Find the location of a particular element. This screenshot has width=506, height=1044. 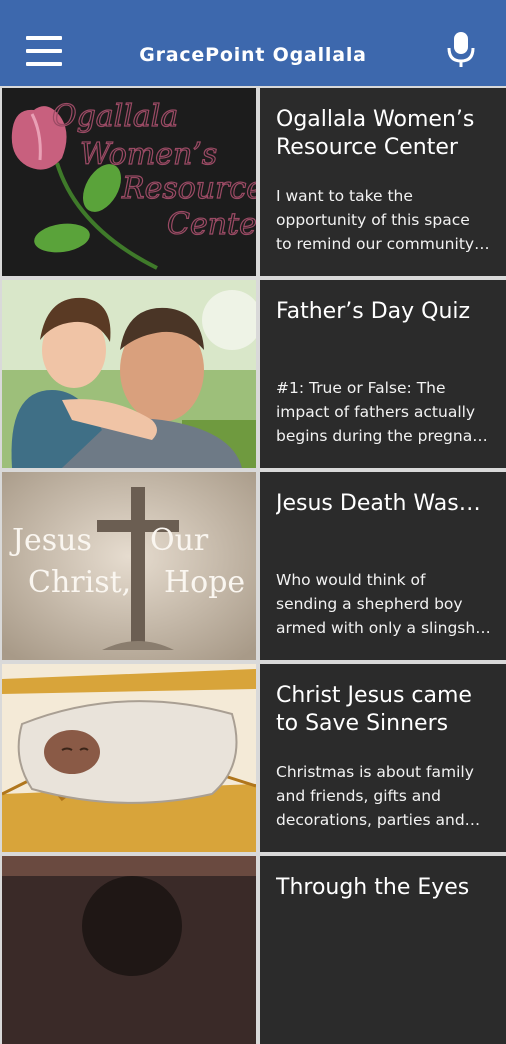

article-thumbnail: Ogallala Women’s Resource Center is located at coordinates (129, 182).